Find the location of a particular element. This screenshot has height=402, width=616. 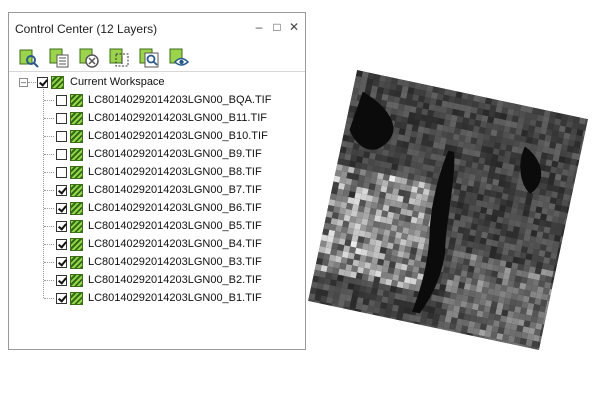

layer-row: LC80140292014203LGN00_B5.TIF is located at coordinates (159, 226).